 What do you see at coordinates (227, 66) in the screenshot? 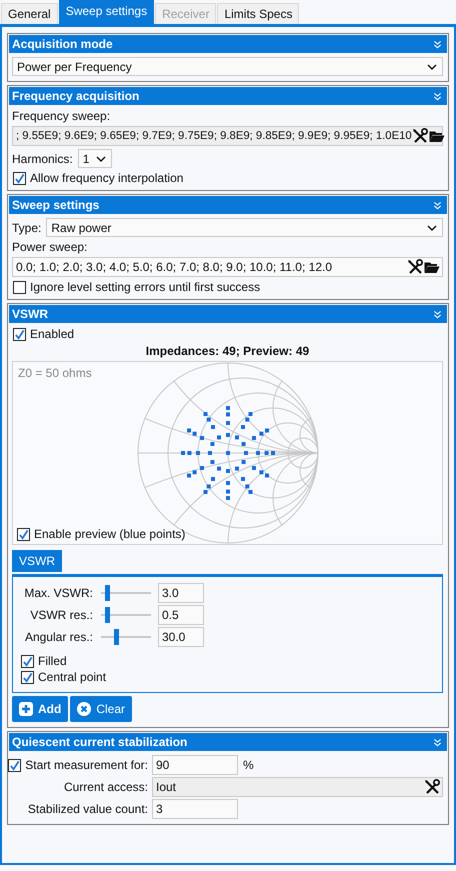
I see `dropdown: Power per Frequency` at bounding box center [227, 66].